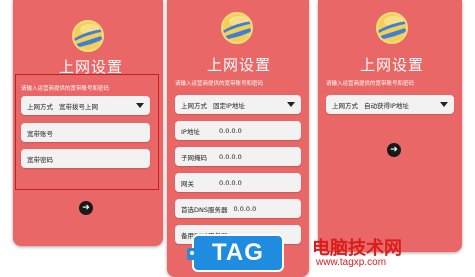 The image size is (475, 277). Describe the element at coordinates (190, 131) in the screenshot. I see `field-label: IP地址` at that location.